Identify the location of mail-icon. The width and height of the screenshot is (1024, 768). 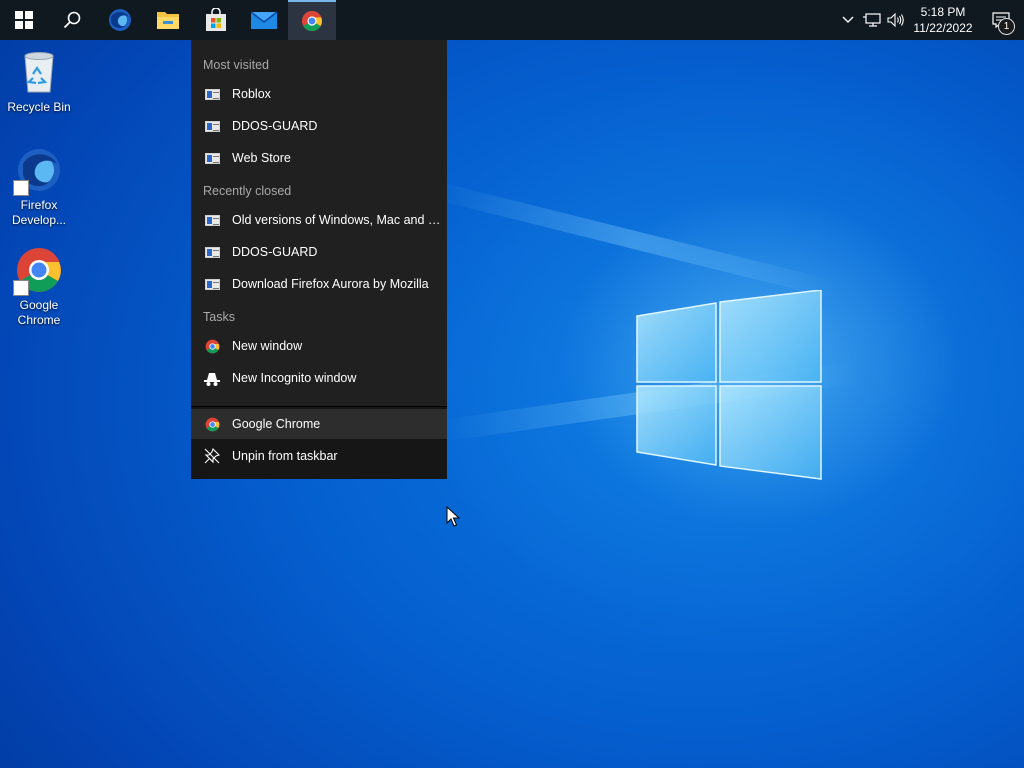
(264, 20).